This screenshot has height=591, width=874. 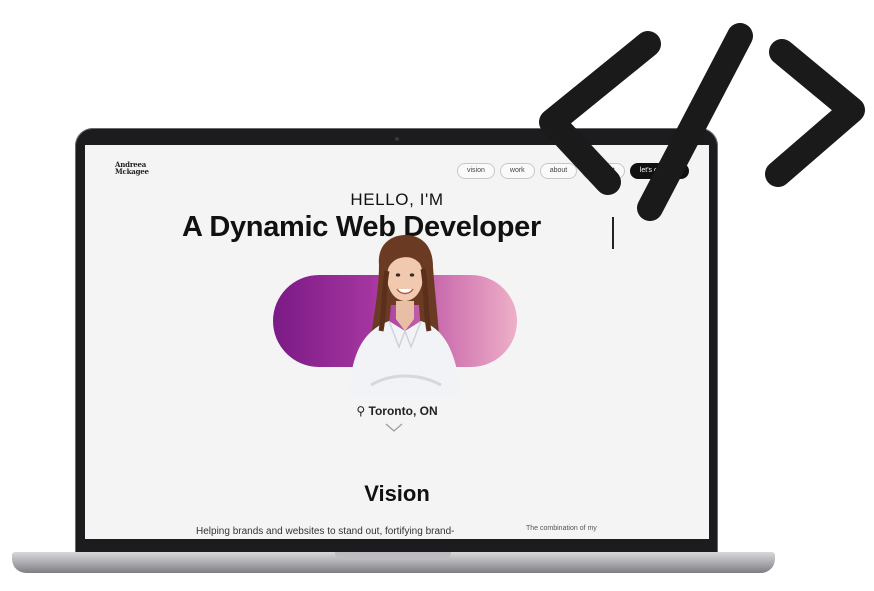 I want to click on map-pin-icon: ⚲, so click(x=361, y=411).